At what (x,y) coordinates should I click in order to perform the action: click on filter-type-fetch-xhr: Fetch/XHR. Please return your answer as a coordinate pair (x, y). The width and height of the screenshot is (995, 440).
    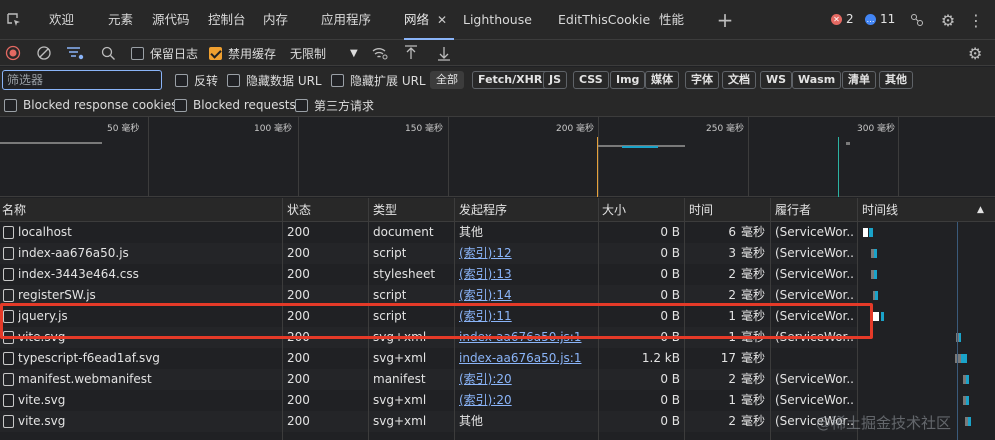
    Looking at the image, I should click on (510, 80).